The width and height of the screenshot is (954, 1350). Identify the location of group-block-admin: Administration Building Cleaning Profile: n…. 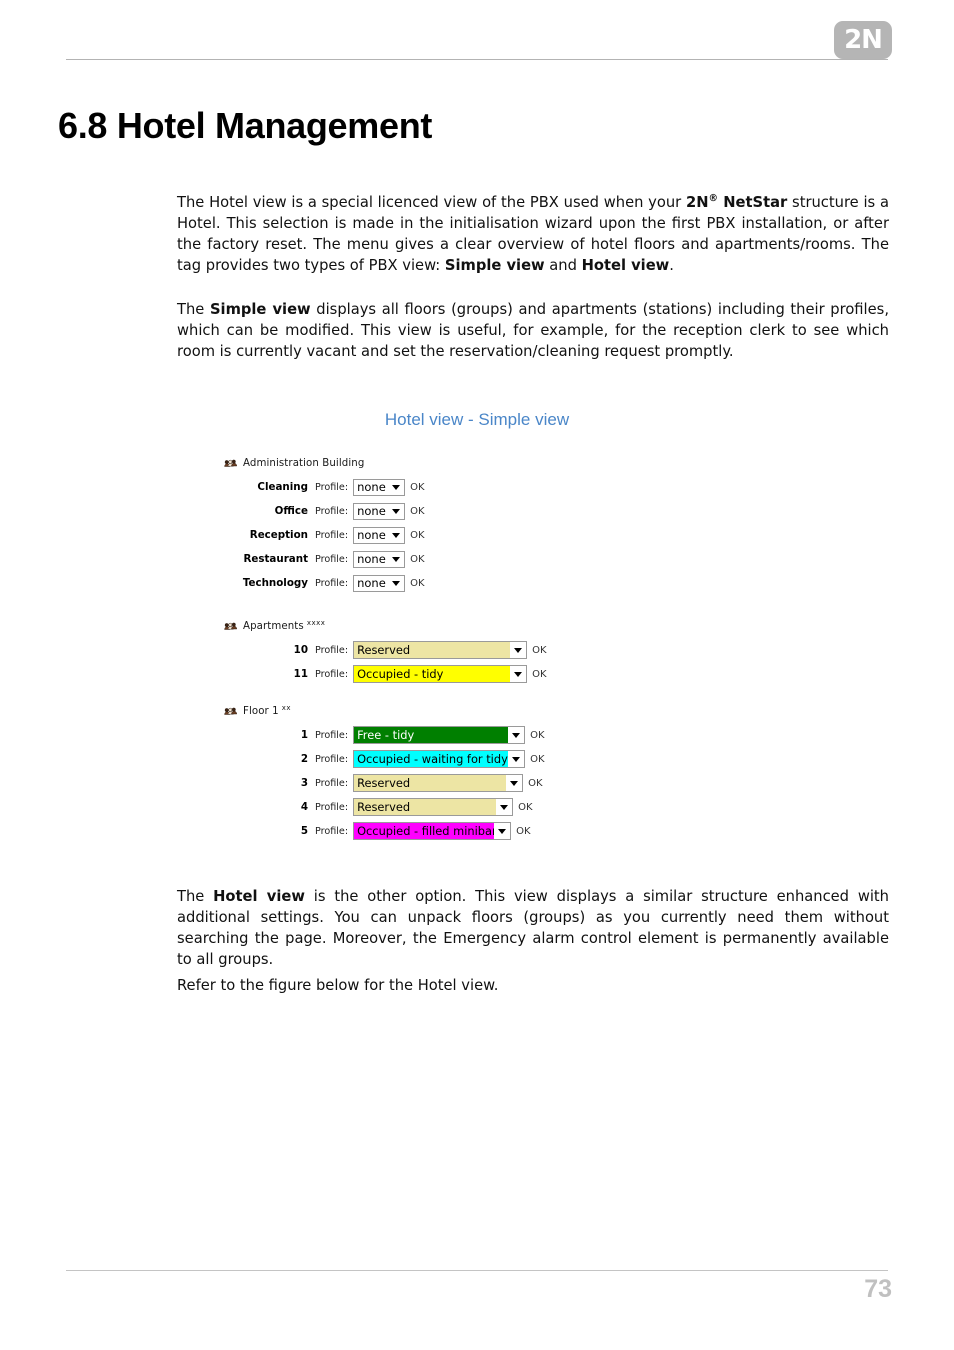
(430, 525).